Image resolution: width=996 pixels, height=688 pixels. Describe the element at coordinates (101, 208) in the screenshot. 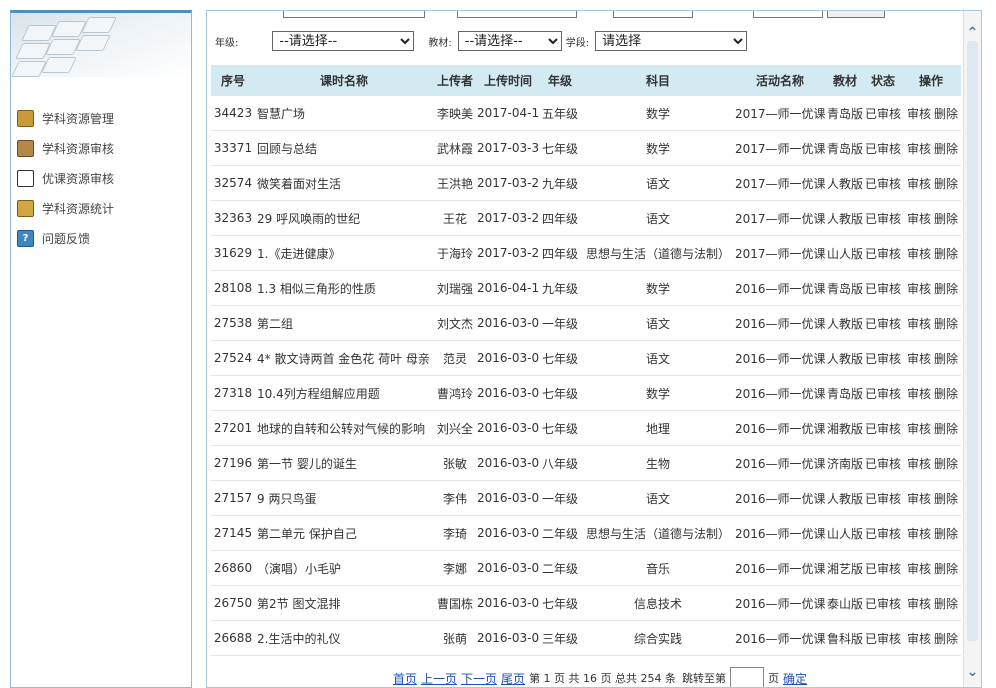

I see `sidebar-item-resource-stats: 学科资源统计` at that location.